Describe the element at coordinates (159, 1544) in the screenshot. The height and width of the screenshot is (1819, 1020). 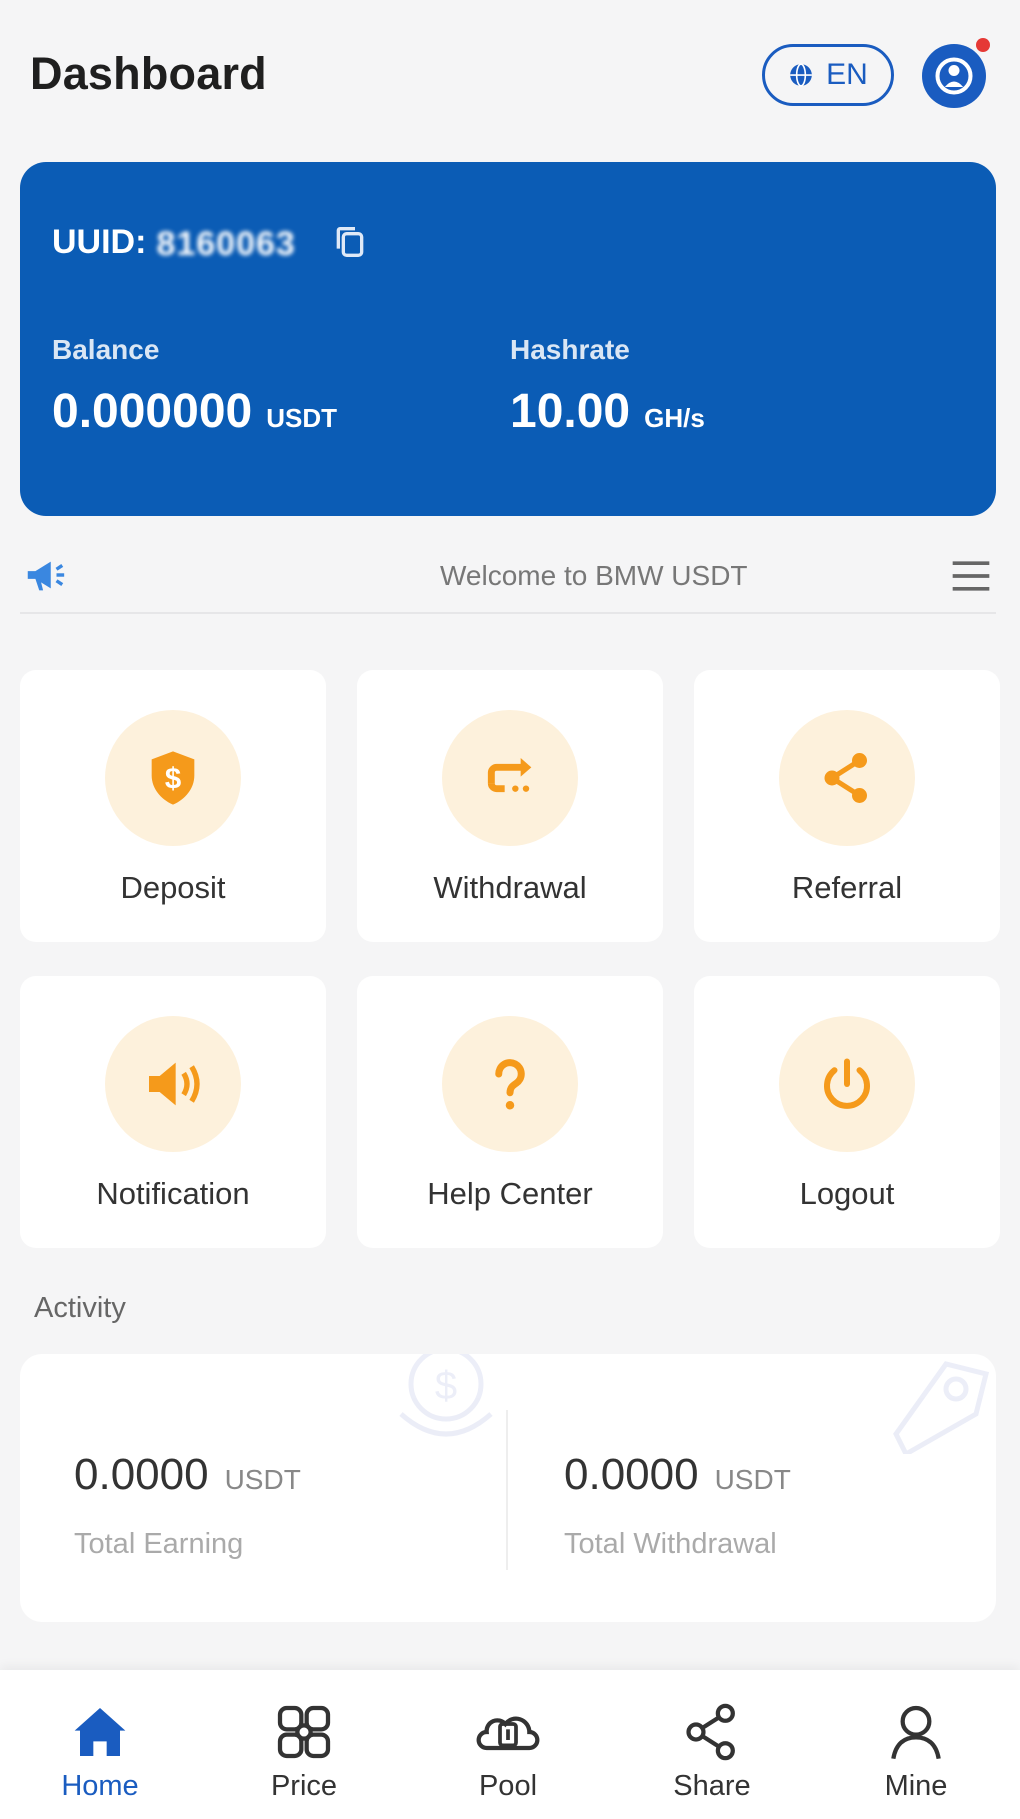
I see `total-earning-label: Total Earning` at that location.